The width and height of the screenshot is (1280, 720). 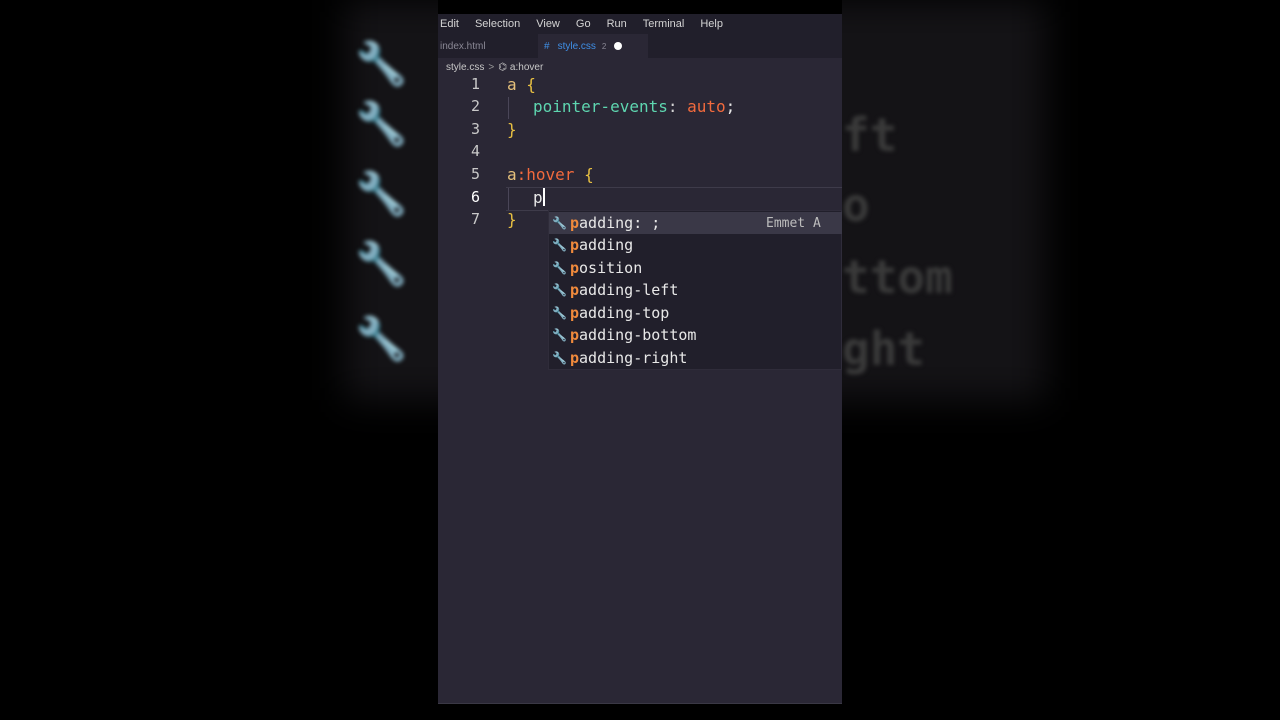 What do you see at coordinates (576, 46) in the screenshot?
I see `tab-label: style.css` at bounding box center [576, 46].